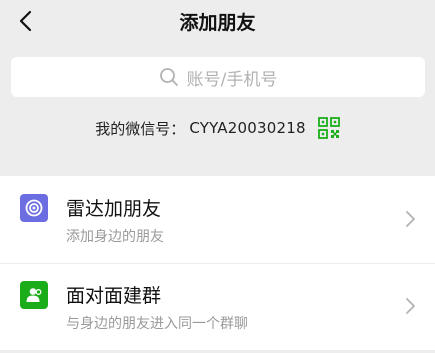 The height and width of the screenshot is (353, 435). What do you see at coordinates (34, 295) in the screenshot?
I see `face-to-face-group-icon` at bounding box center [34, 295].